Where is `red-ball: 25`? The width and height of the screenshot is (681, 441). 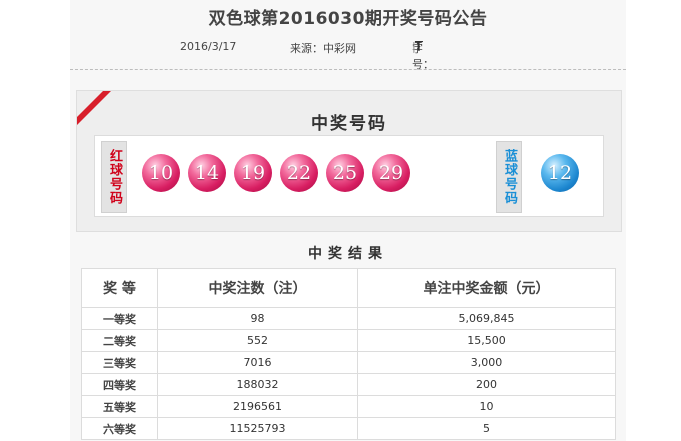
red-ball: 25 is located at coordinates (345, 173).